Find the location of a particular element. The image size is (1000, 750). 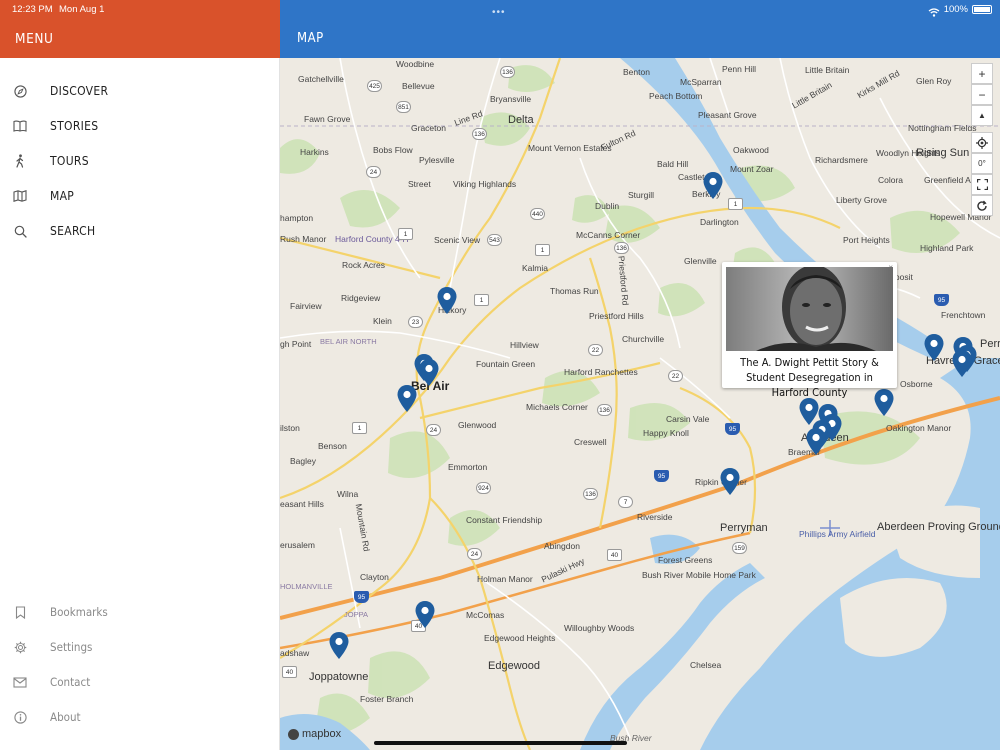

place-label: Harford Ranchettes is located at coordinates (601, 372).